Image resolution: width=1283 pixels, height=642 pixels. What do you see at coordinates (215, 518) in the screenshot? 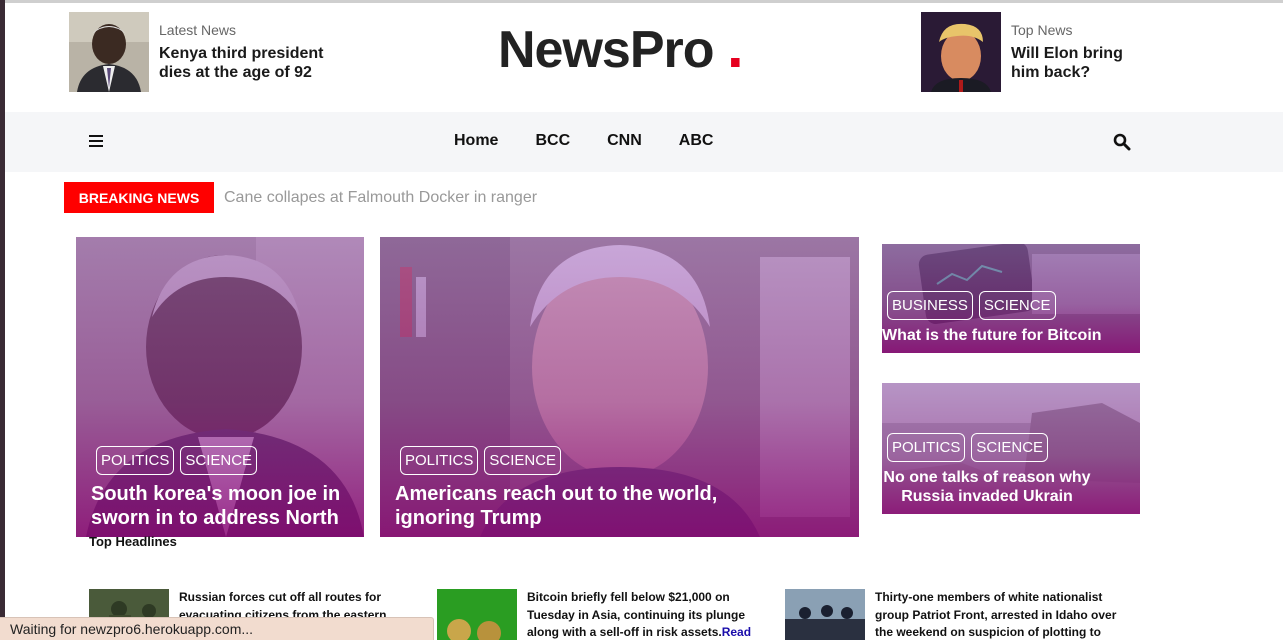
I see `featured-card-1-title-line2: sworn in to address North` at bounding box center [215, 518].